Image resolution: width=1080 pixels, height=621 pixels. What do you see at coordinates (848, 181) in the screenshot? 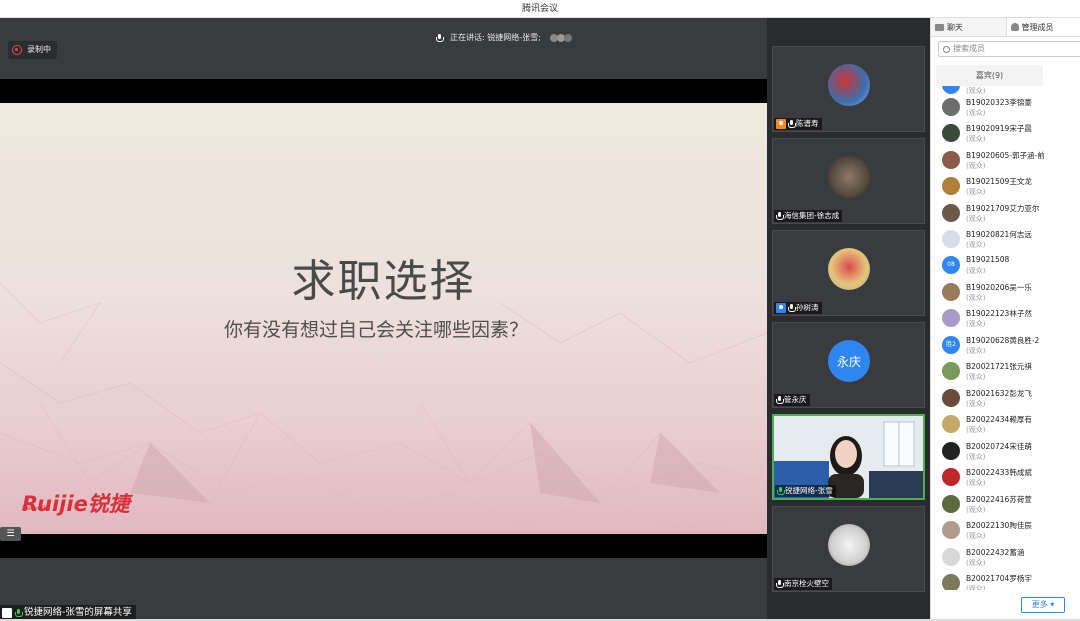
I see `video-tile: 海信集团-徐志成` at bounding box center [848, 181].